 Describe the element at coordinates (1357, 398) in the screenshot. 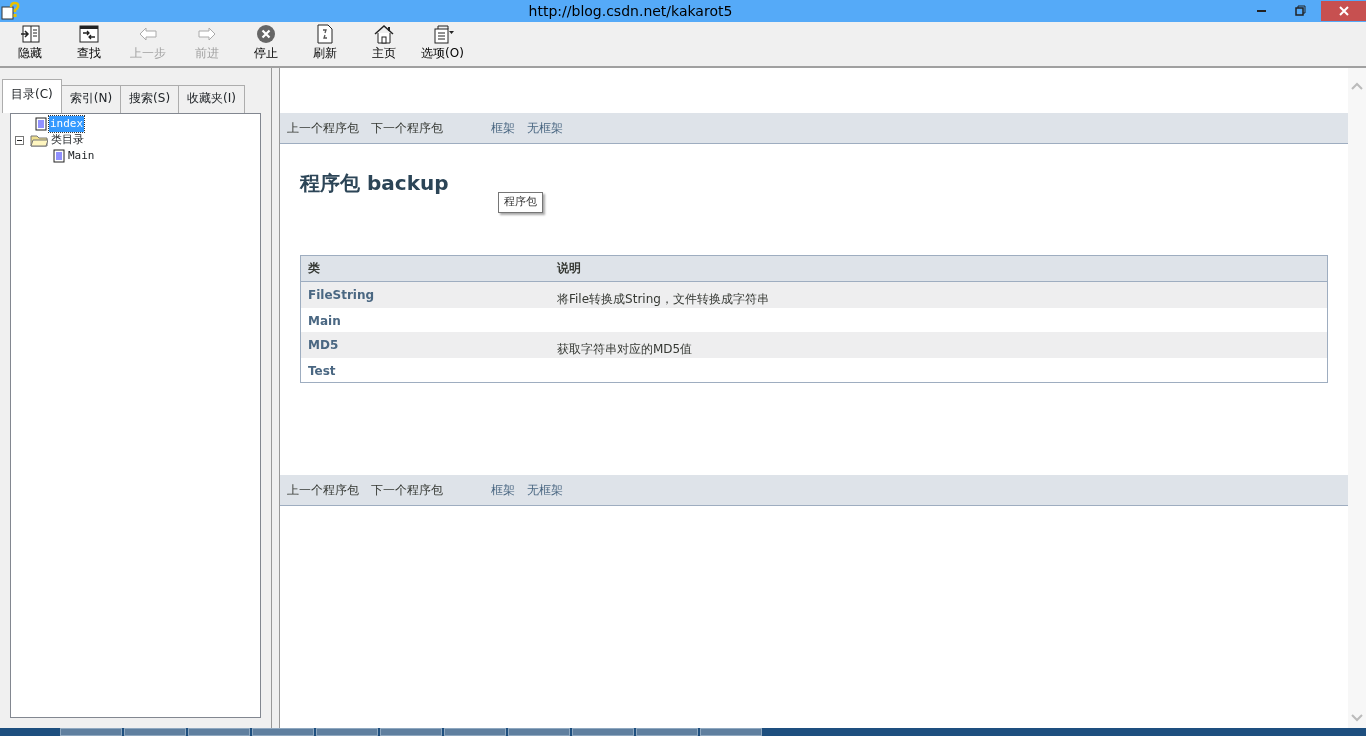

I see `scrollbar` at that location.